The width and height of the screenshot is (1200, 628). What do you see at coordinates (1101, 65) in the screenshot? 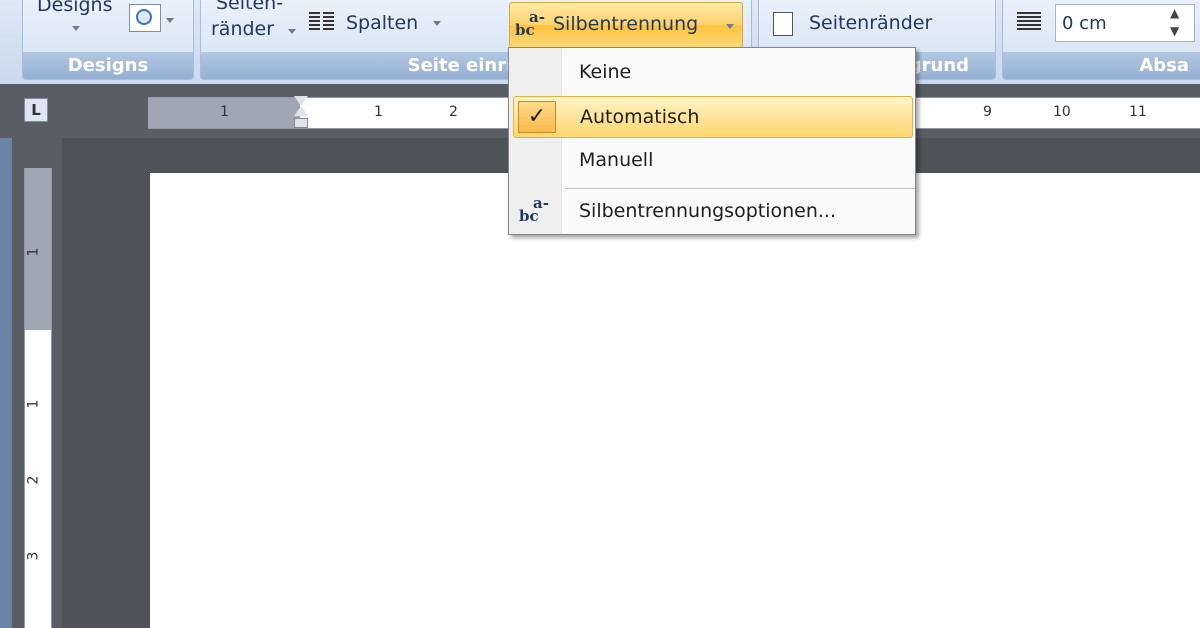
I see `group-label-paragraph: Absa` at bounding box center [1101, 65].